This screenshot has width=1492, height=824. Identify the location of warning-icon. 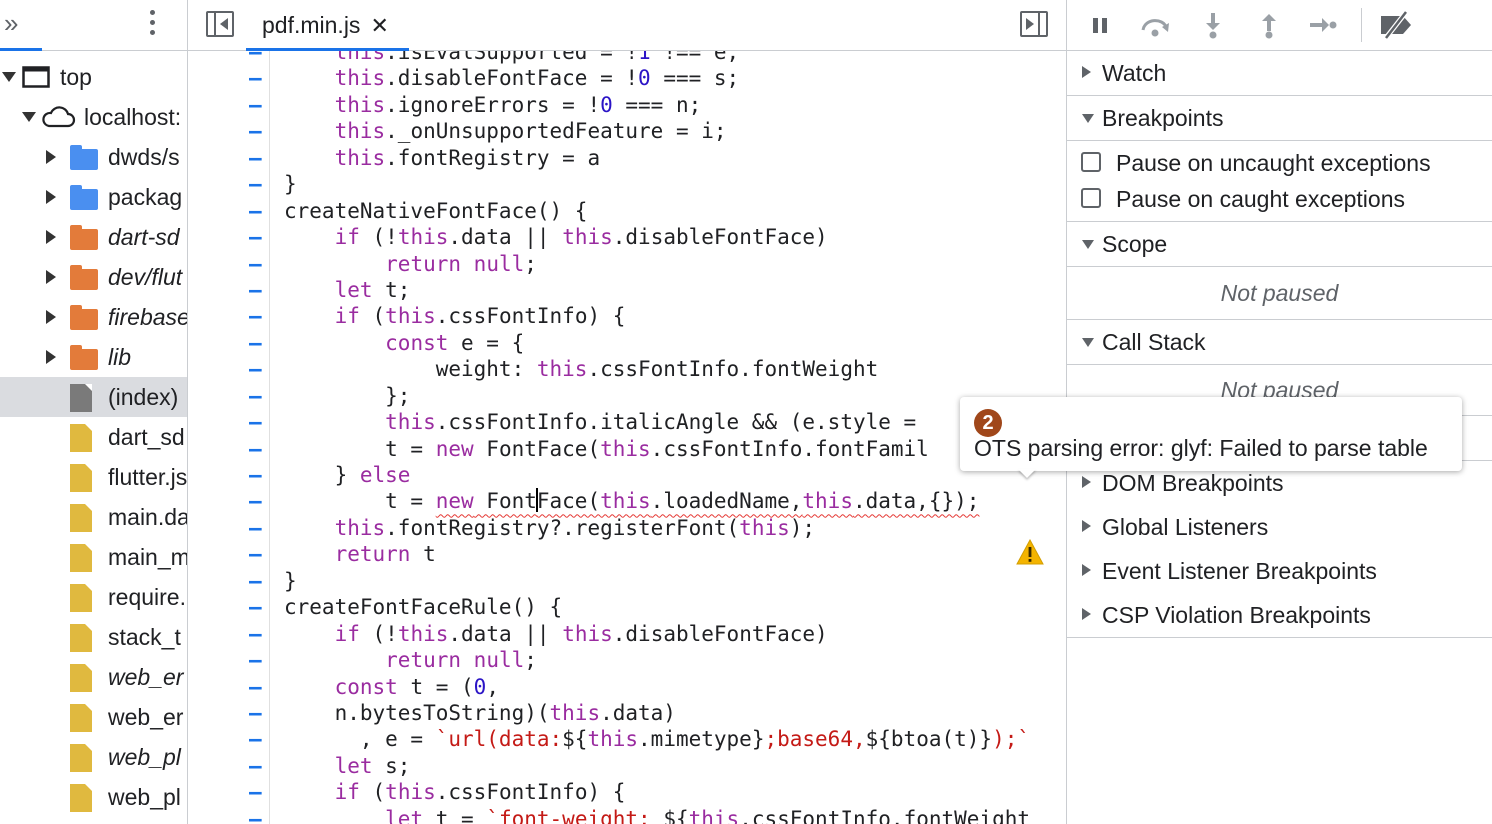
(1030, 552).